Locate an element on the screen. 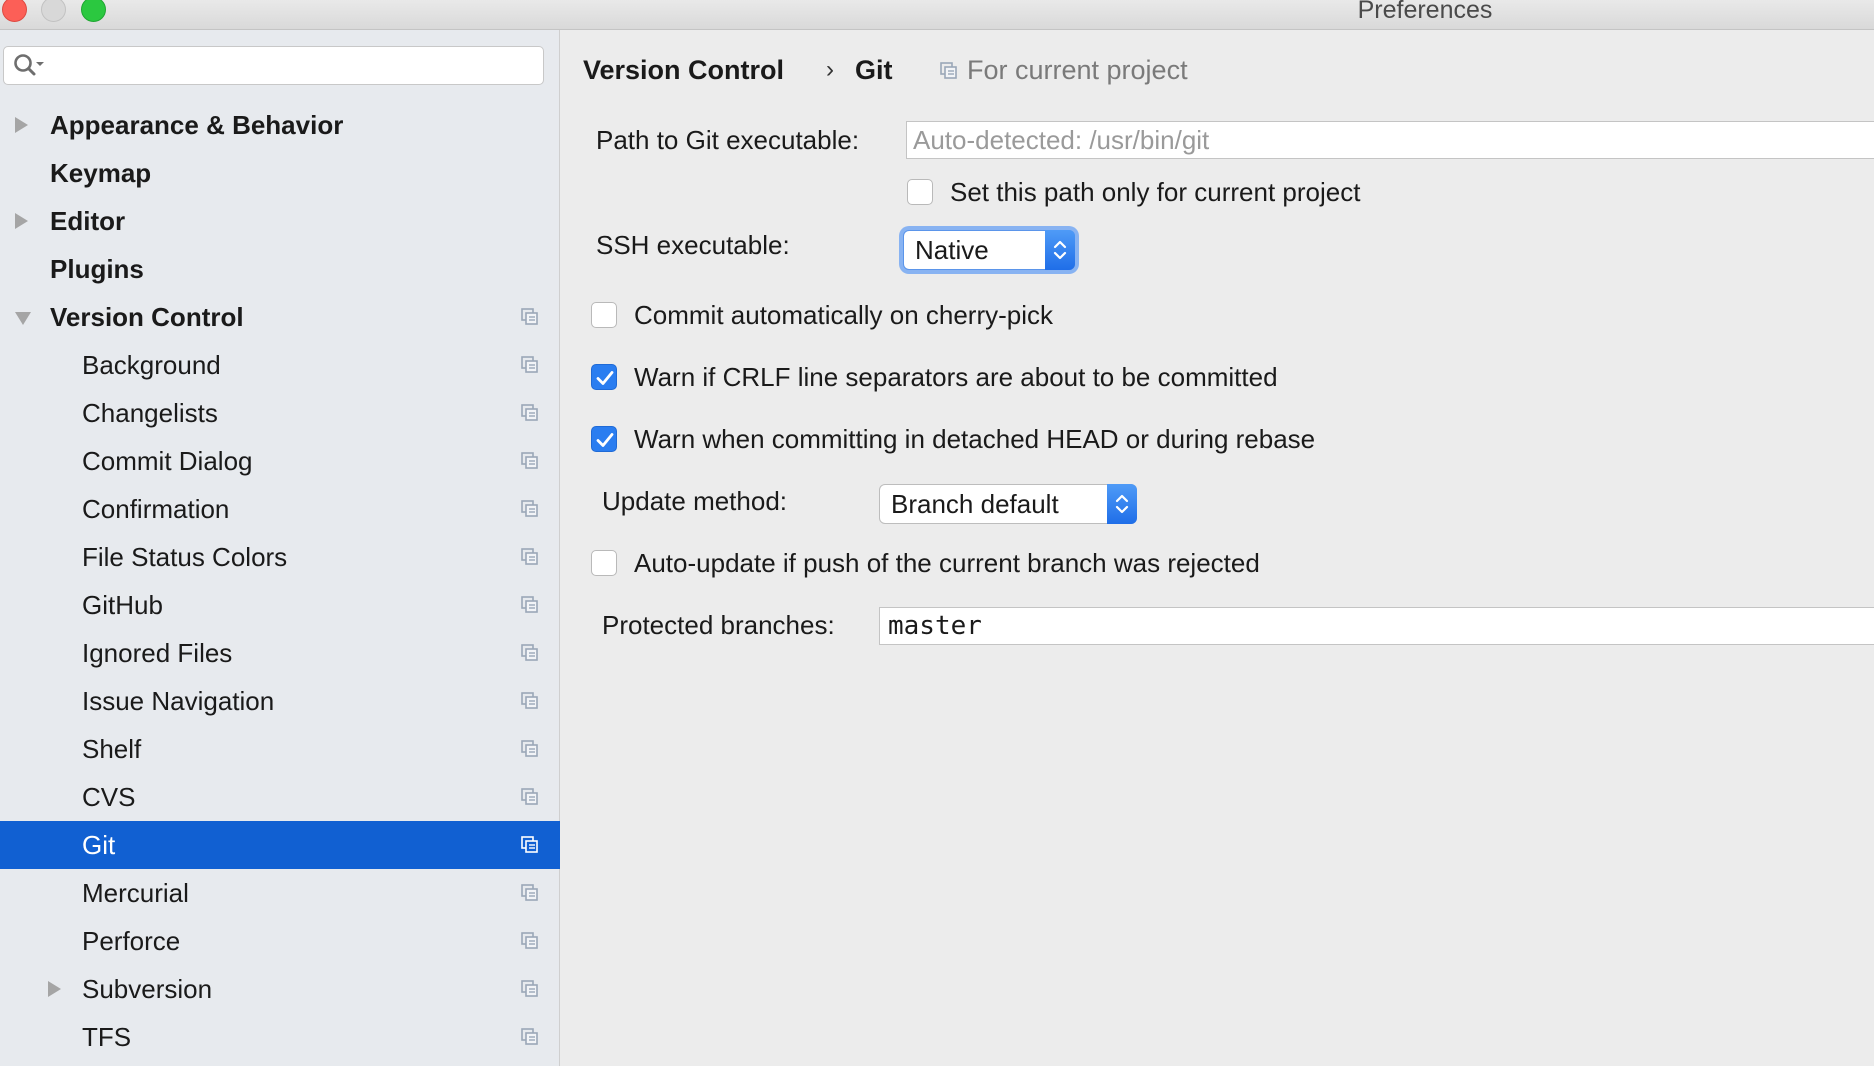 The image size is (1874, 1066). sidebar-item-file-status-colors: File Status Colors is located at coordinates (280, 557).